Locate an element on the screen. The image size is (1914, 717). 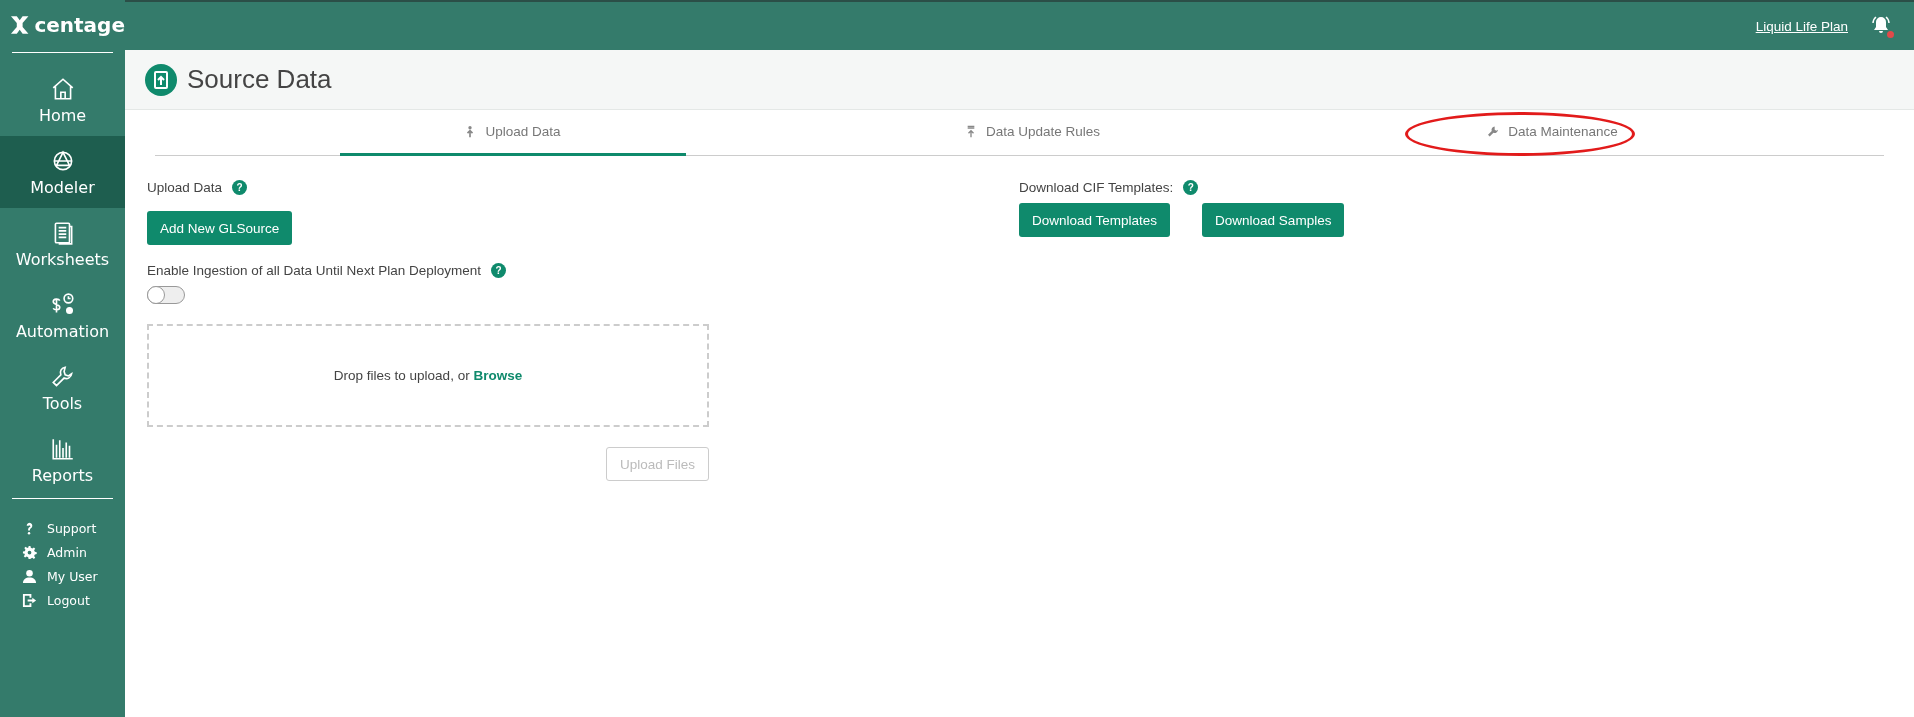
footer-nav-item: Admin is located at coordinates (73, 552).